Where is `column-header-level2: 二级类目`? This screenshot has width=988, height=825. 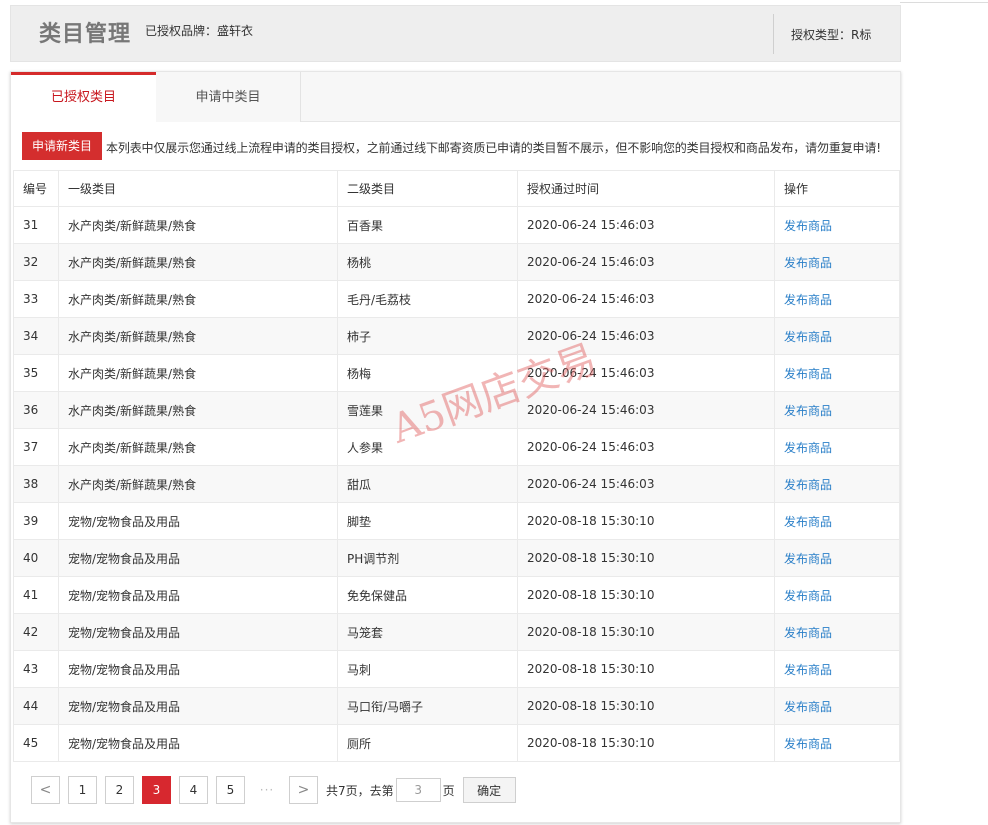
column-header-level2: 二级类目 is located at coordinates (427, 188).